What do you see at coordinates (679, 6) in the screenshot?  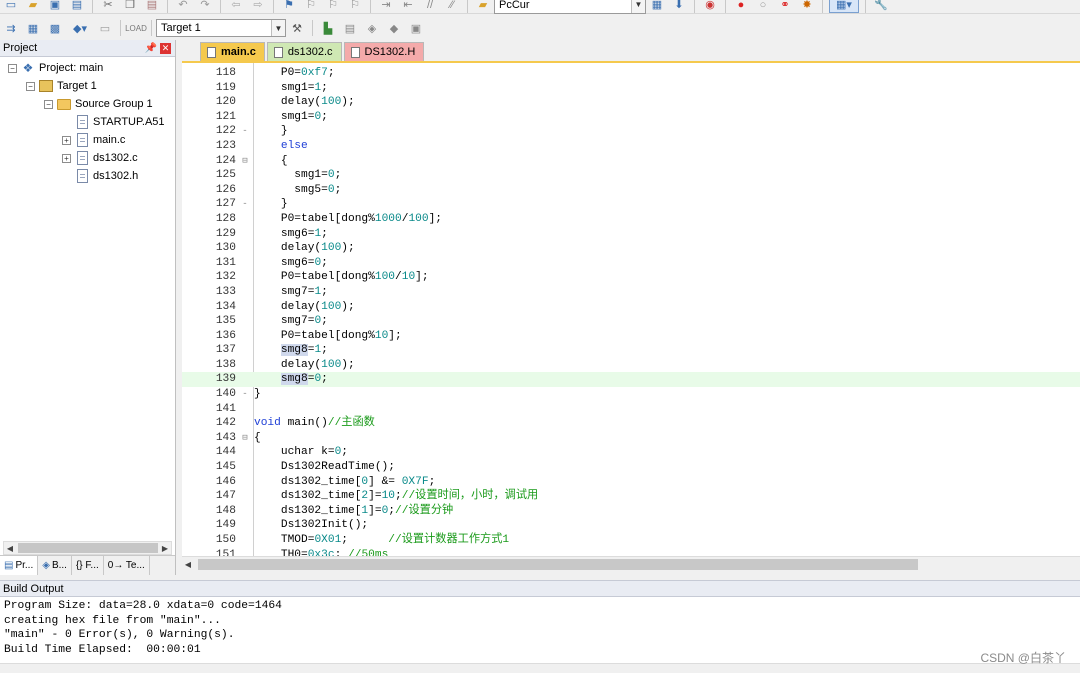 I see `incremental-find-icon: ⬇` at bounding box center [679, 6].